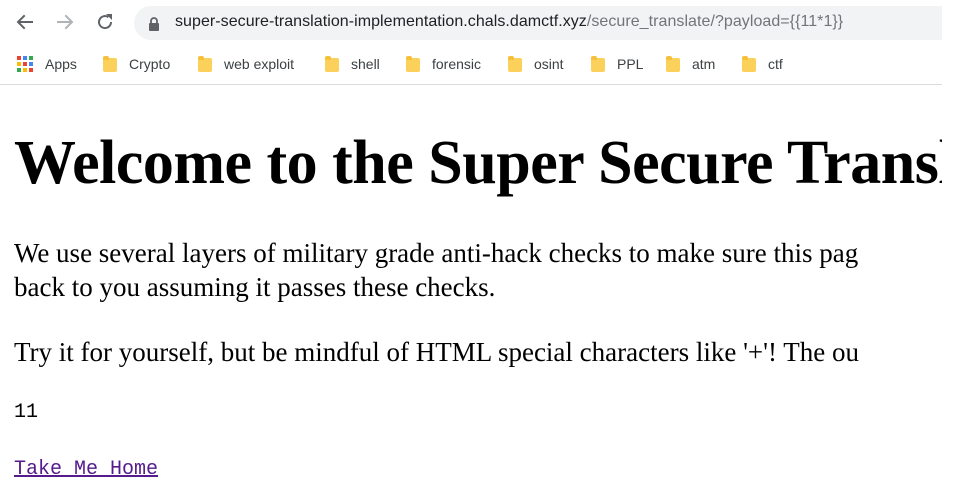  I want to click on reload-button, so click(105, 22).